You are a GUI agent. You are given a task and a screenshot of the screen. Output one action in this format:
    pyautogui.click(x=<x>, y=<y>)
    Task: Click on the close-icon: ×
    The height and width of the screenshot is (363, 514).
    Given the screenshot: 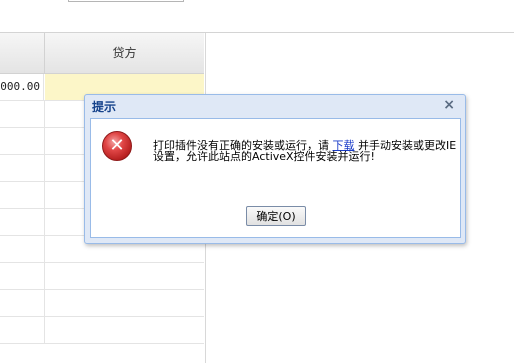 What is the action you would take?
    pyautogui.click(x=449, y=105)
    